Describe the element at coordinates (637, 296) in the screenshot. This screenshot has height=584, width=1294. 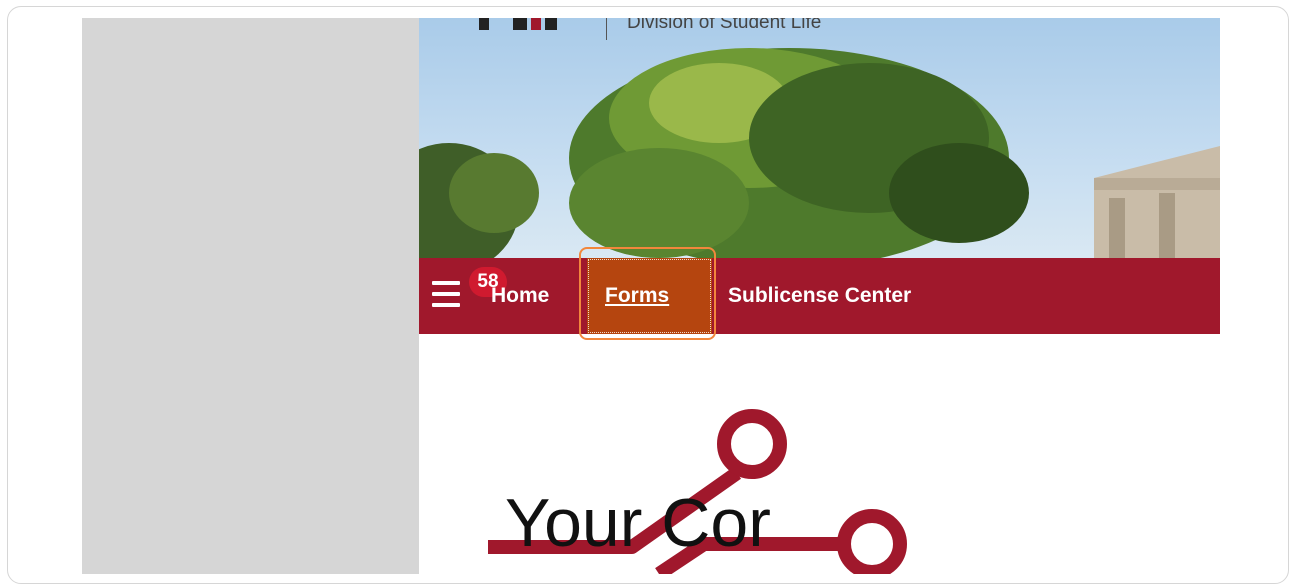
I see `nav-forms-link: Forms` at that location.